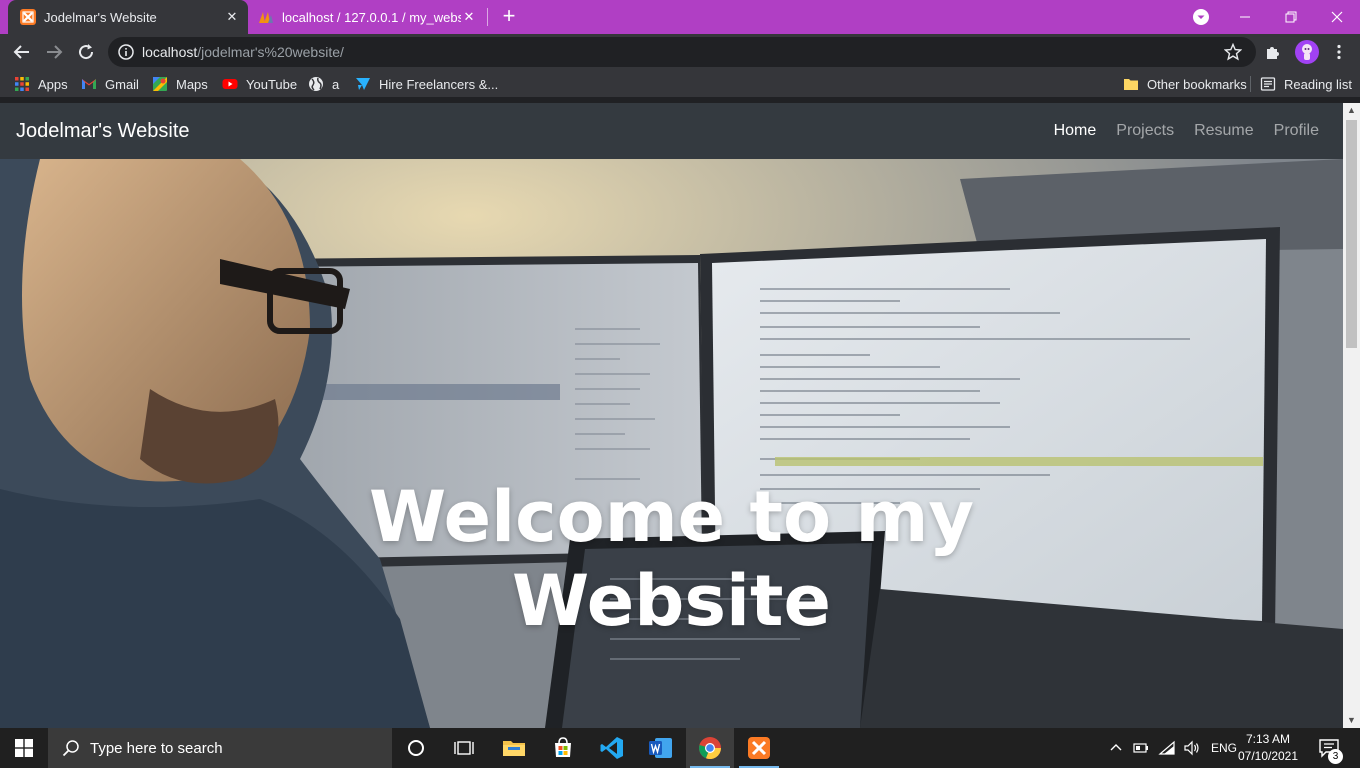 The width and height of the screenshot is (1360, 768). I want to click on reload-icon, so click(86, 52).